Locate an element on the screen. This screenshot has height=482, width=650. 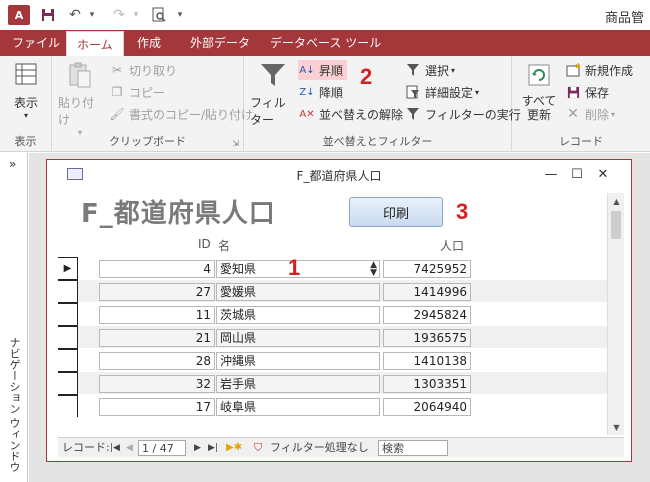
name-cell: 茨城県 is located at coordinates (298, 315).